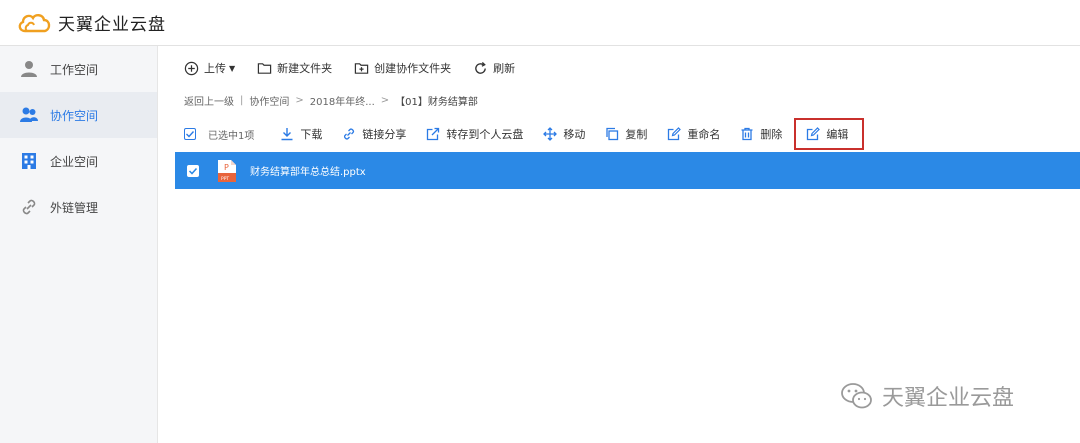 This screenshot has height=443, width=1080. What do you see at coordinates (231, 136) in the screenshot?
I see `selected-count: 已选中1项` at bounding box center [231, 136].